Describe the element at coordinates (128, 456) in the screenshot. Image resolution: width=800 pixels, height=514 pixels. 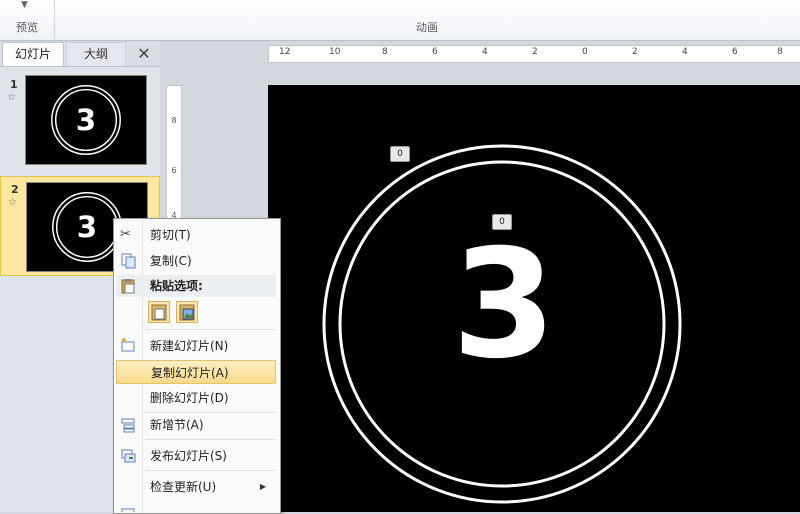
I see `publish-icon` at that location.